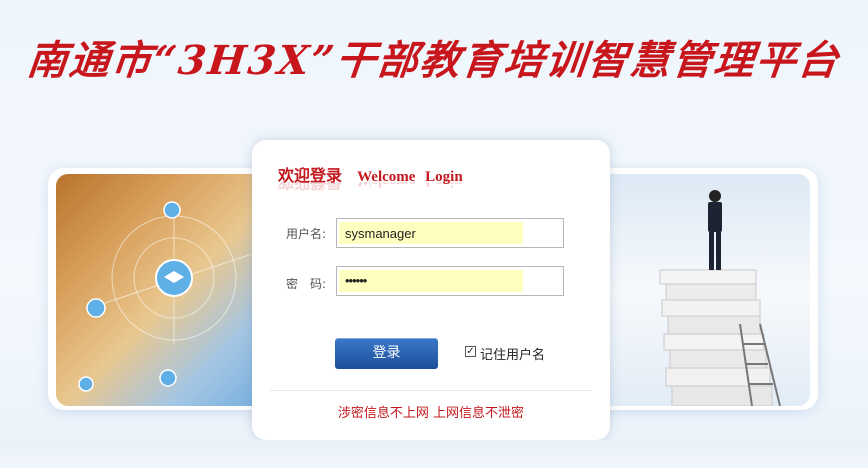  What do you see at coordinates (470, 351) in the screenshot?
I see `remember-checkbox: ✓` at bounding box center [470, 351].